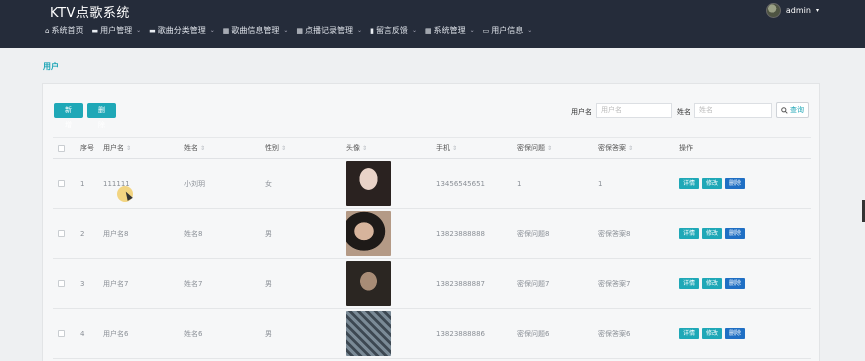  I want to click on search-icon, so click(784, 110).